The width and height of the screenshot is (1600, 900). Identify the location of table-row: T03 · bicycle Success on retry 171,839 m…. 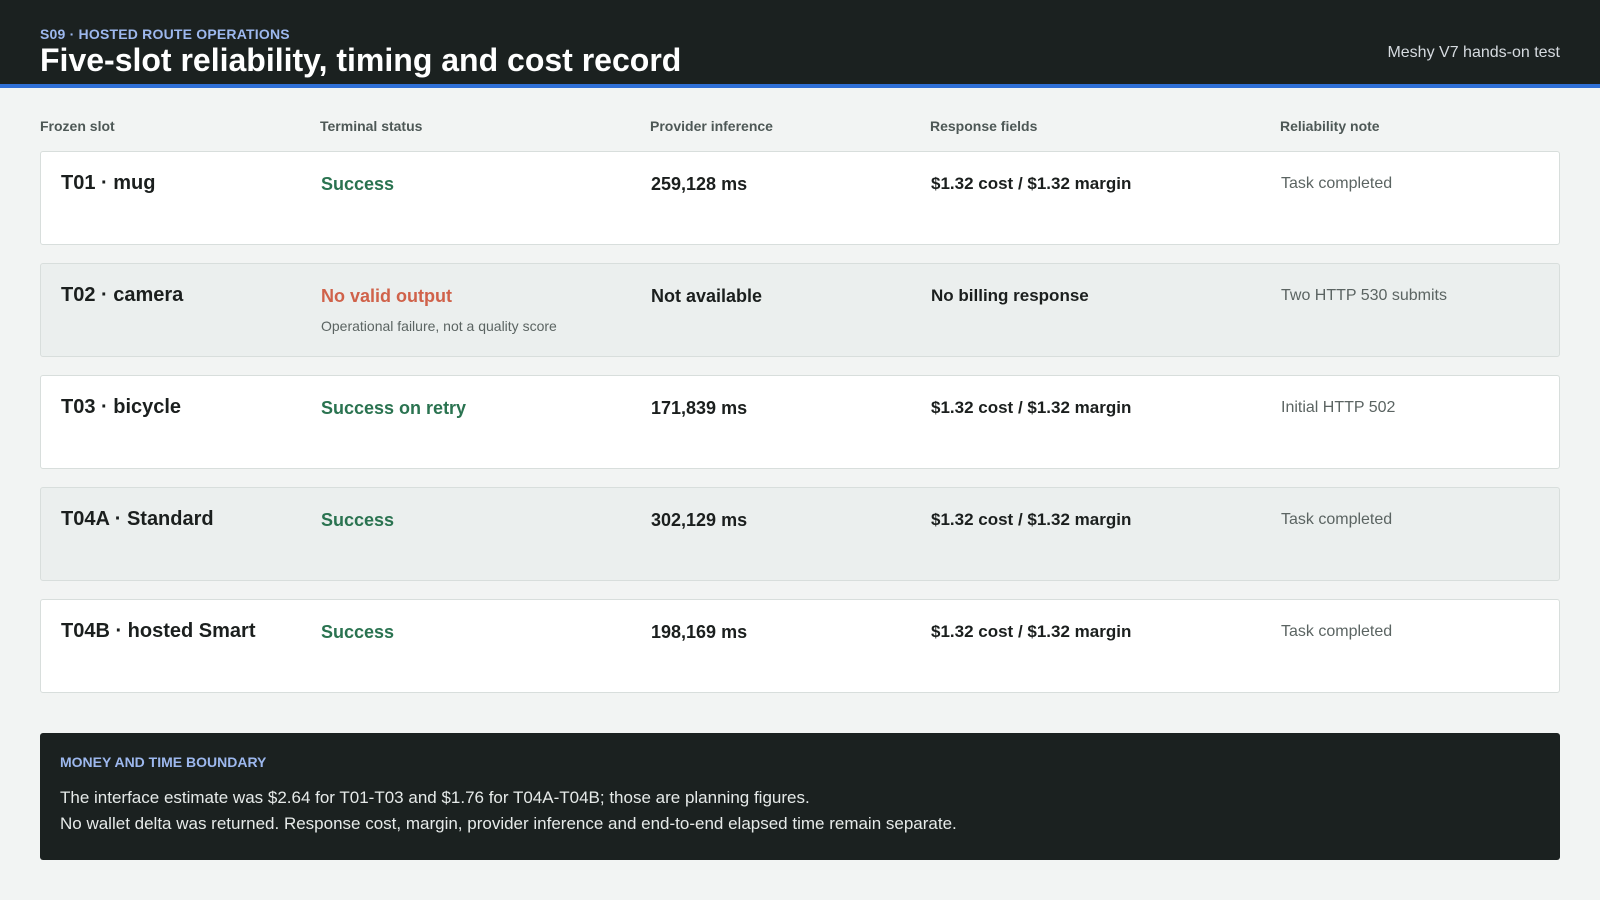
(800, 422).